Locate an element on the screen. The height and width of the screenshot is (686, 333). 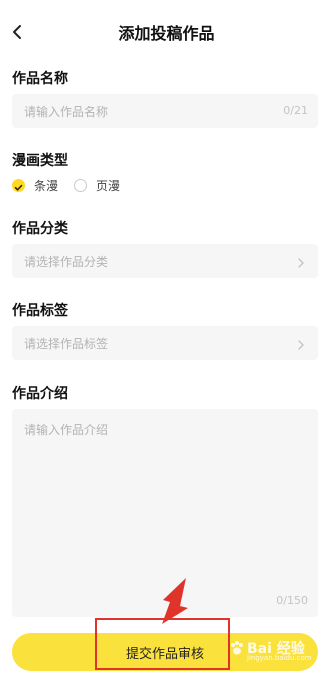
page-title: 添加投稿作品 is located at coordinates (166, 33).